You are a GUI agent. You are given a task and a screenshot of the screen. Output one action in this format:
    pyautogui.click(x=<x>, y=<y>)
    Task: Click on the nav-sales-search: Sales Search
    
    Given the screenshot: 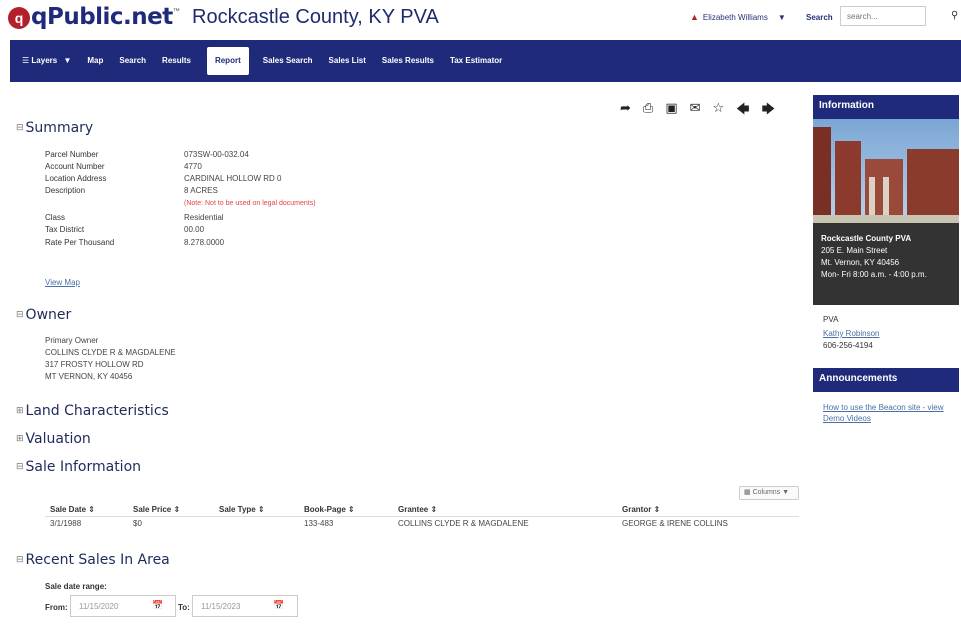 What is the action you would take?
    pyautogui.click(x=288, y=61)
    